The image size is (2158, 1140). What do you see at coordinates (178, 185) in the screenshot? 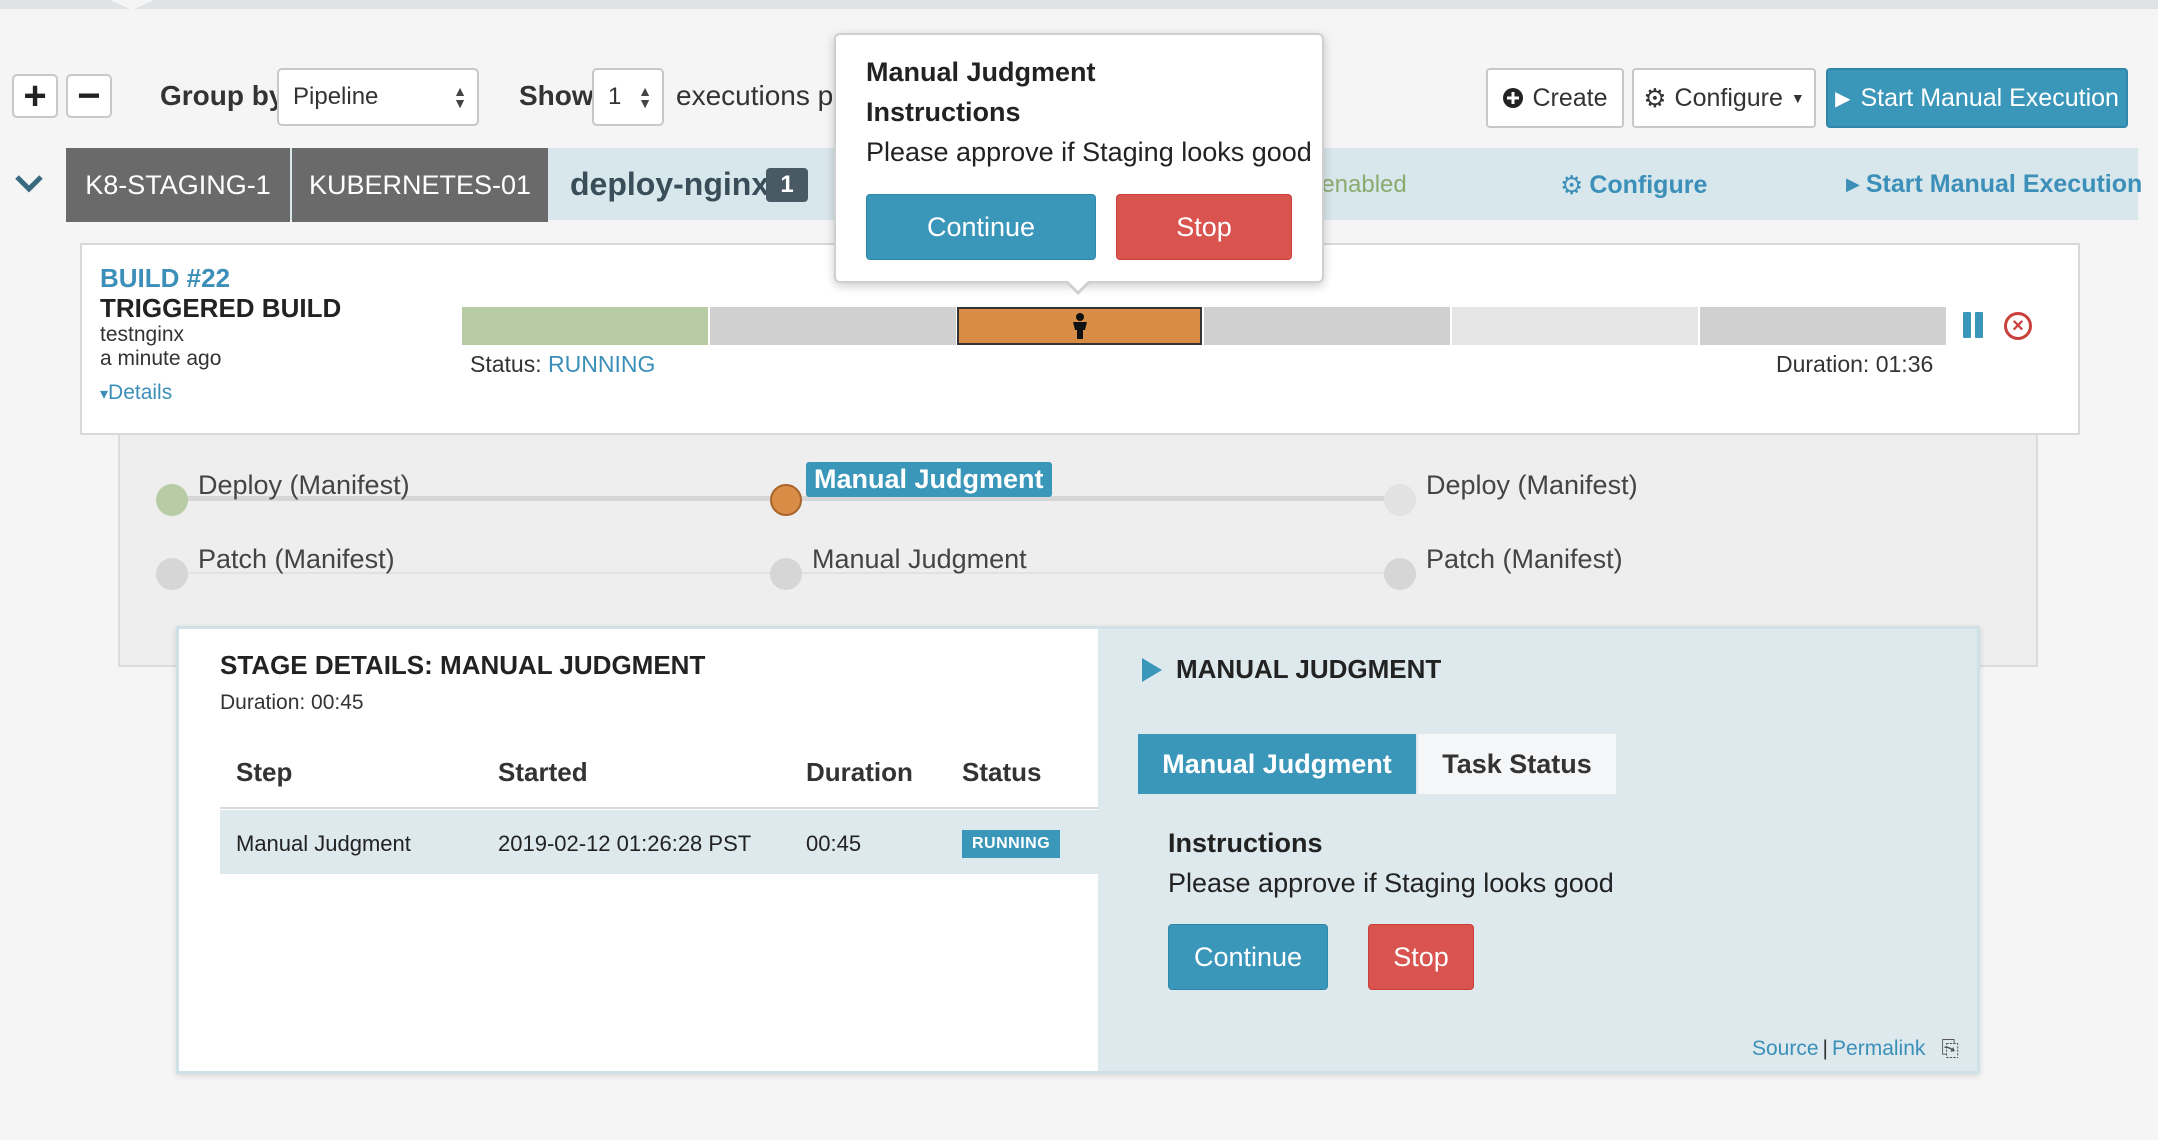
I see `account-tag: K8-STAGING-1` at bounding box center [178, 185].